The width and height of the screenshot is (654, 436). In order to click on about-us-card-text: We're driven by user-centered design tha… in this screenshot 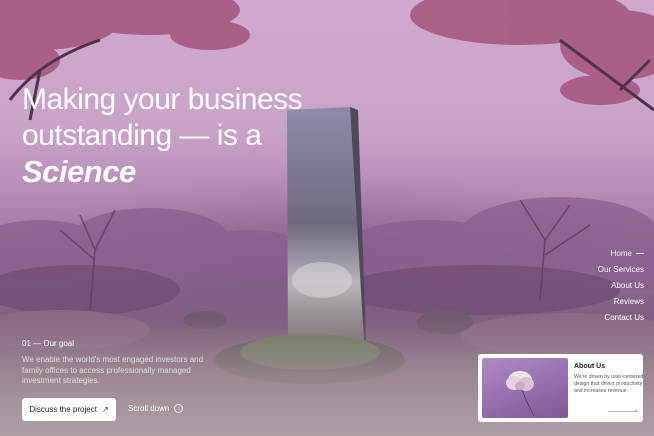, I will do `click(609, 384)`.